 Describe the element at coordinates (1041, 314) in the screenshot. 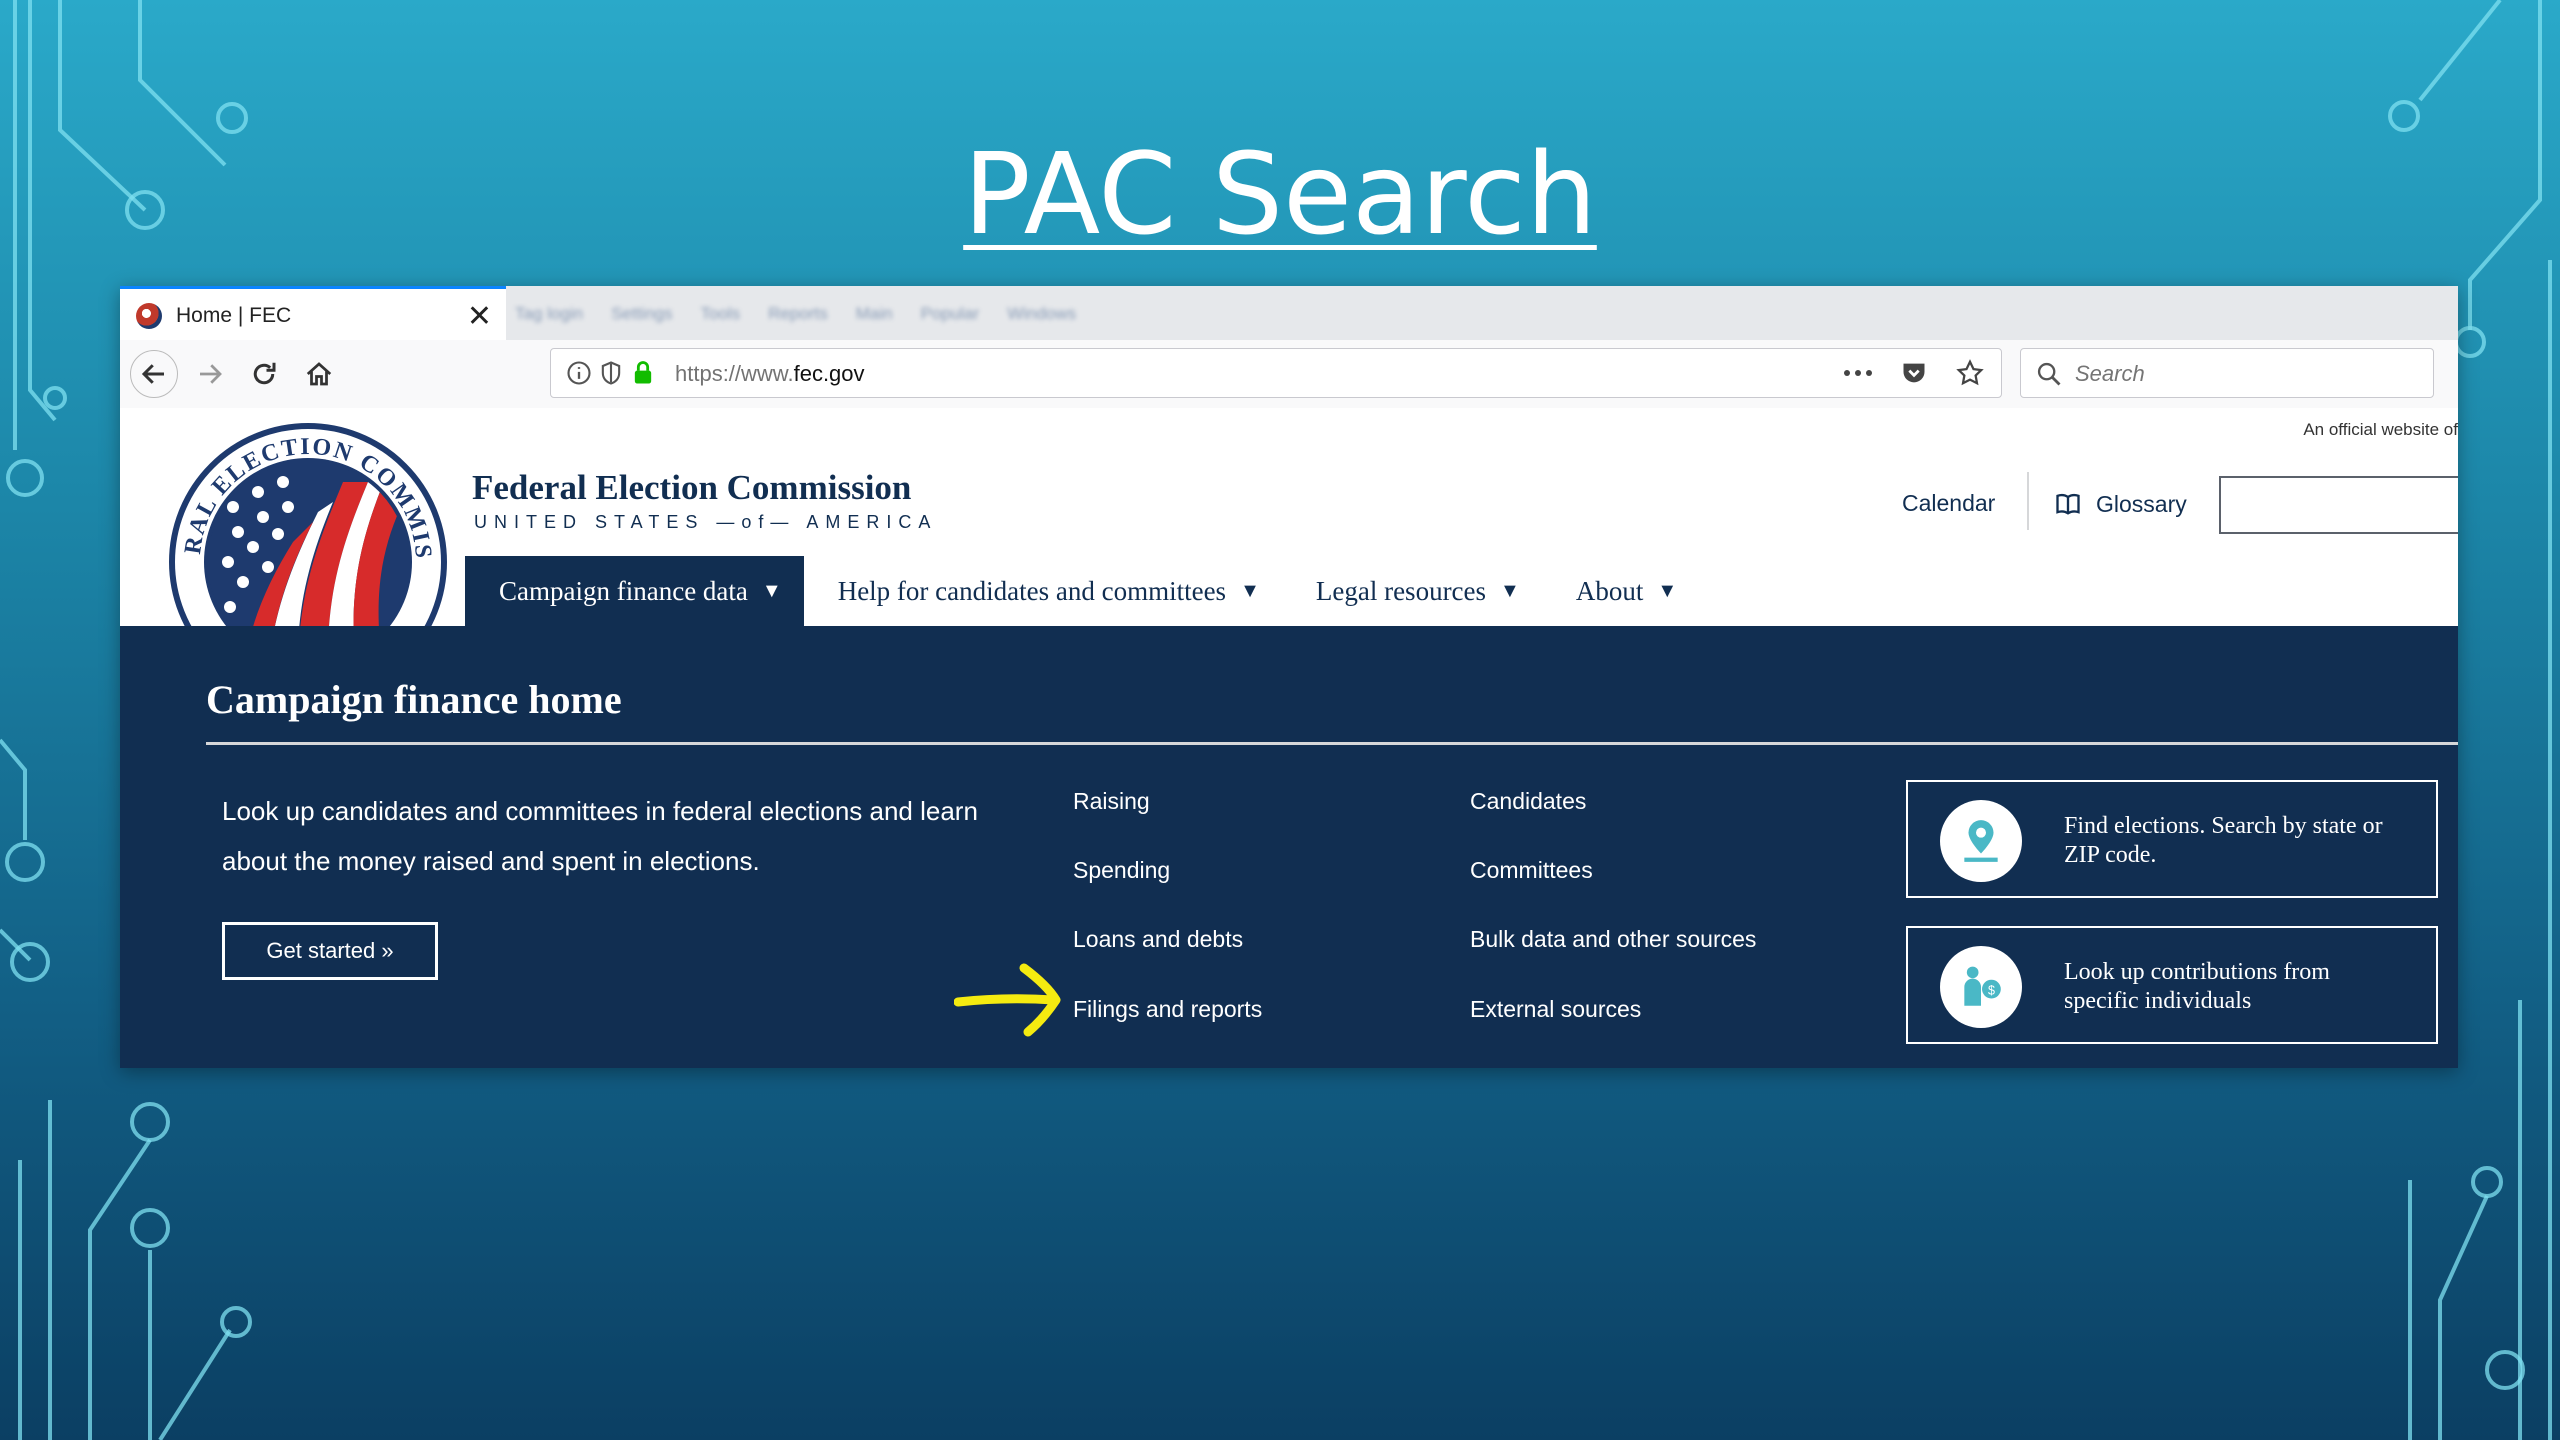

I see `bookmark-item: Windows` at that location.